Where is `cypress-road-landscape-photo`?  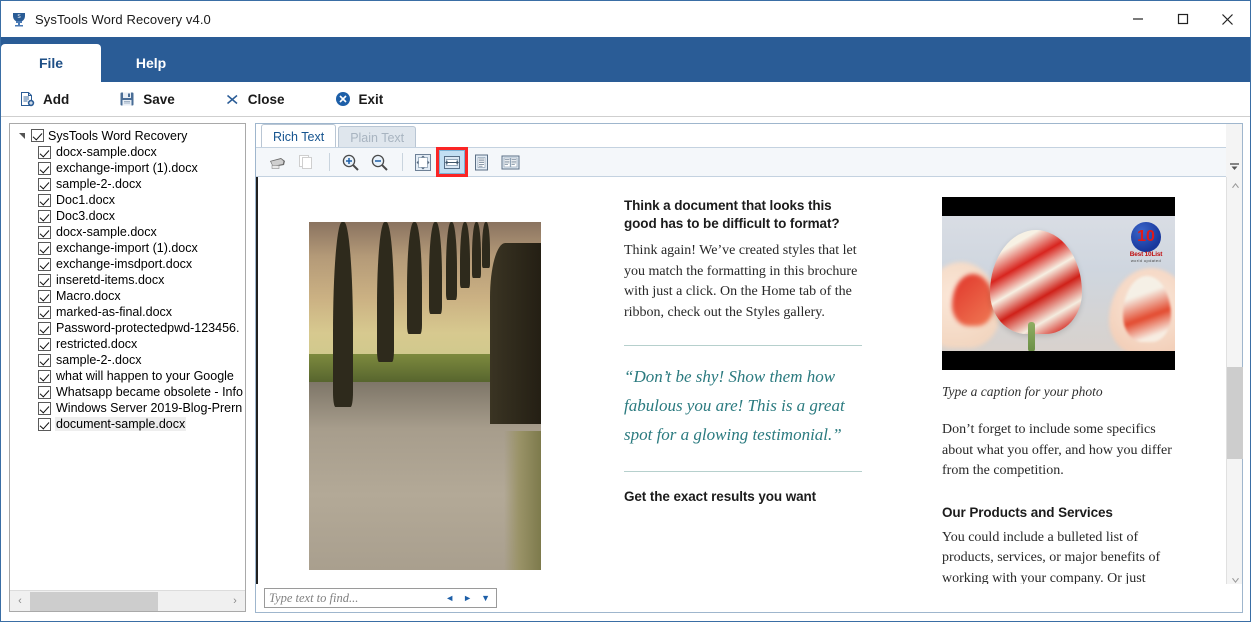 cypress-road-landscape-photo is located at coordinates (425, 396).